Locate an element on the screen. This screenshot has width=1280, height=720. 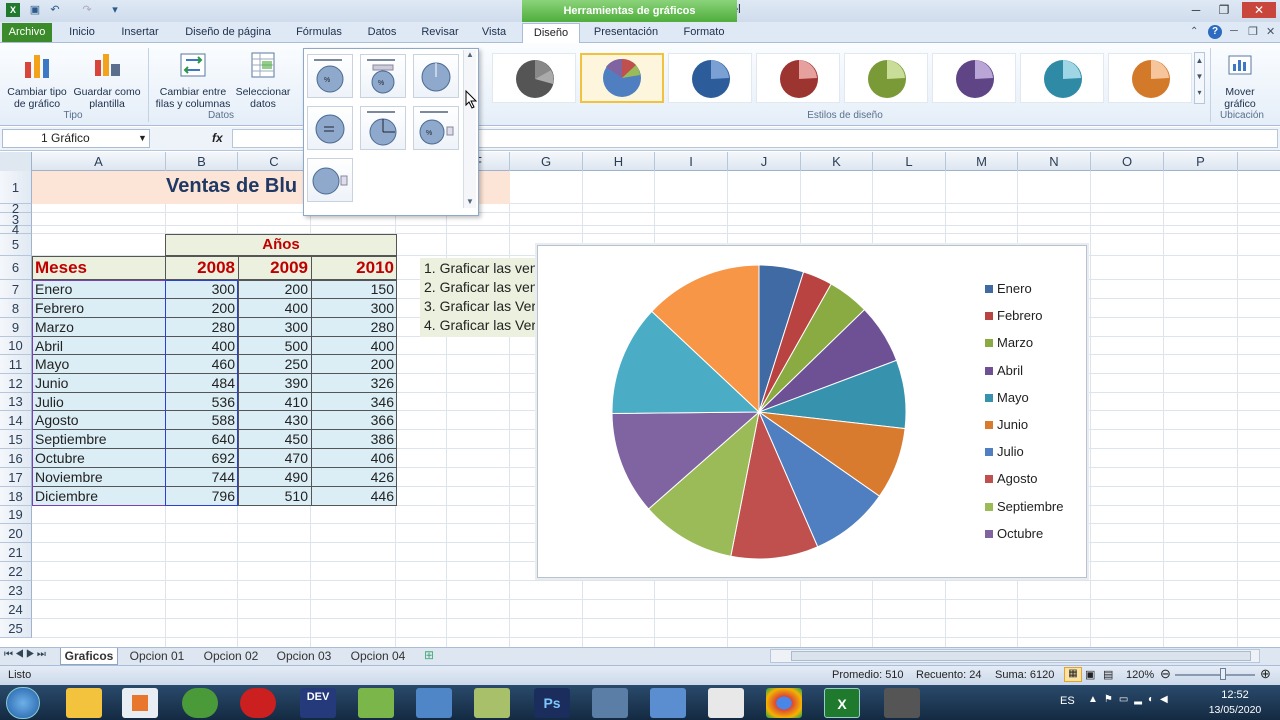
table-cell-v2009: 510 is located at coordinates (276, 496).